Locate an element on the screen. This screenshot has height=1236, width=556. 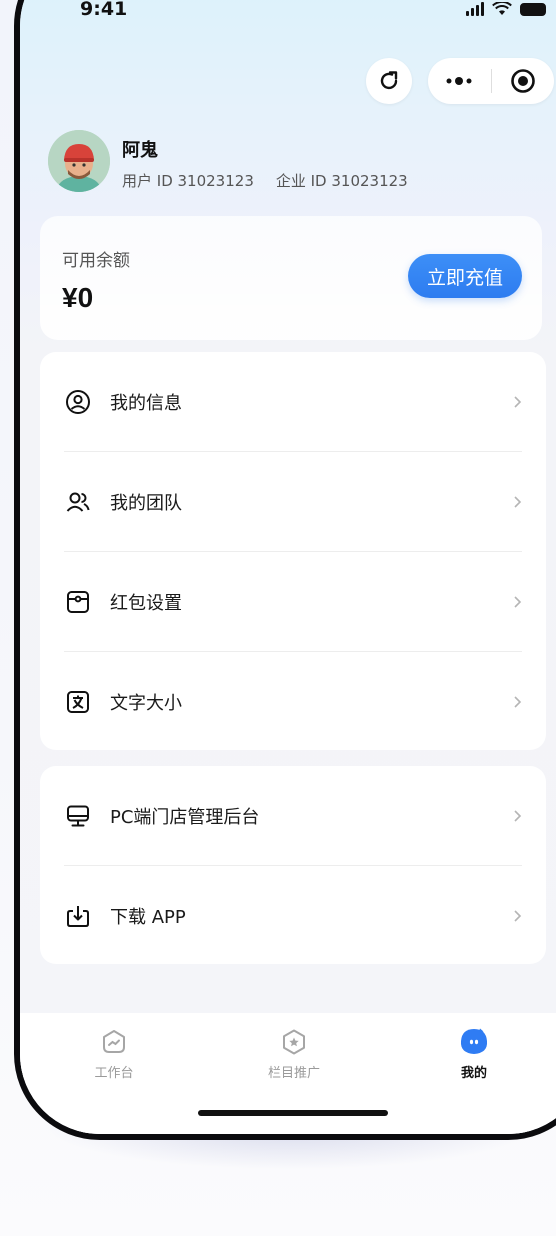
tab-workbench: 工作台 is located at coordinates (114, 1054).